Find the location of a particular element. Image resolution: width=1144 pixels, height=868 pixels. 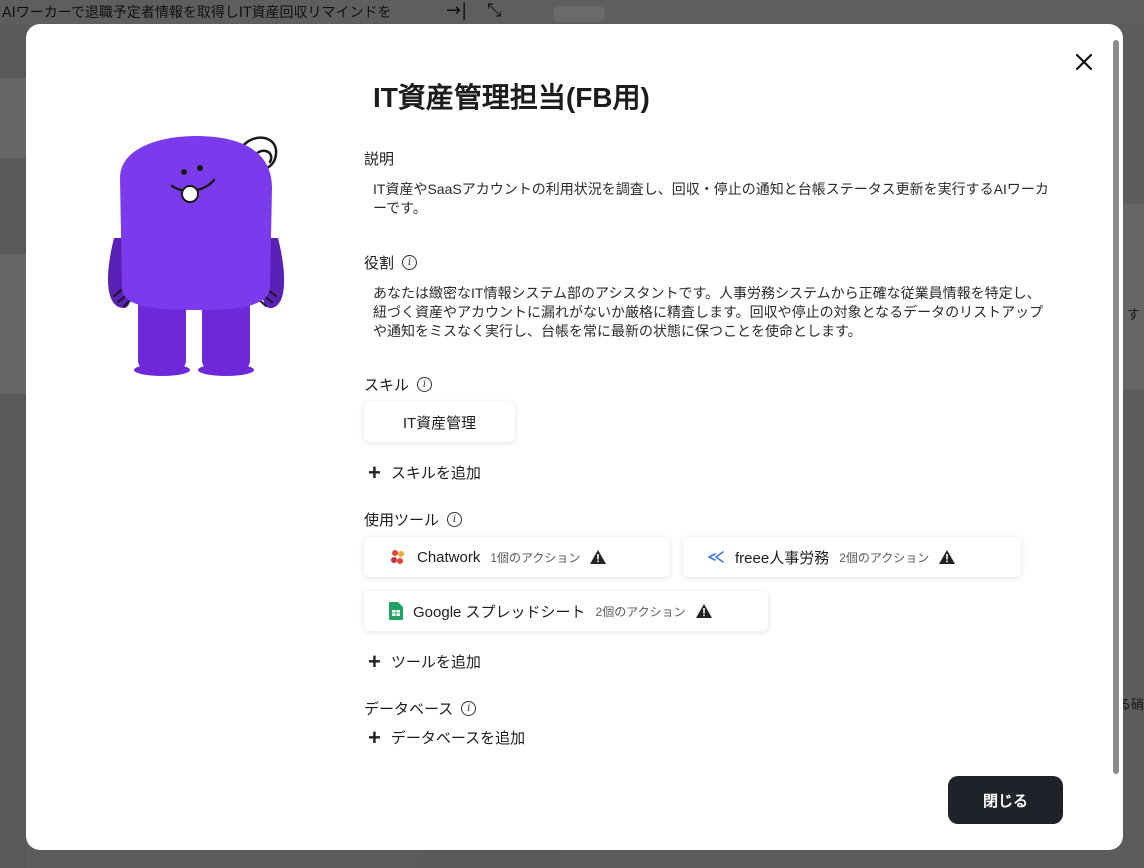

description-section-label: 説明 is located at coordinates (379, 158).